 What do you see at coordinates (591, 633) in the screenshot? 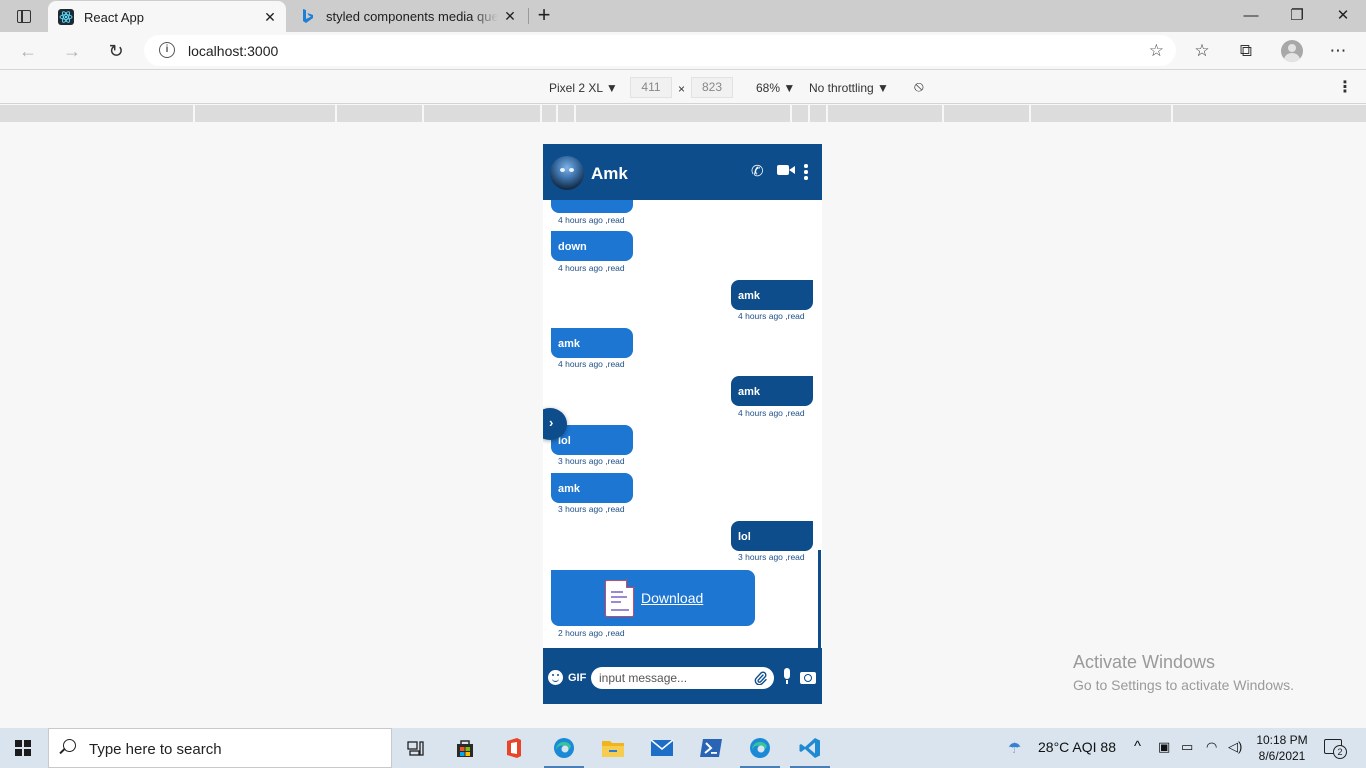
I see `message-meta: 2 hours ago ,read` at bounding box center [591, 633].